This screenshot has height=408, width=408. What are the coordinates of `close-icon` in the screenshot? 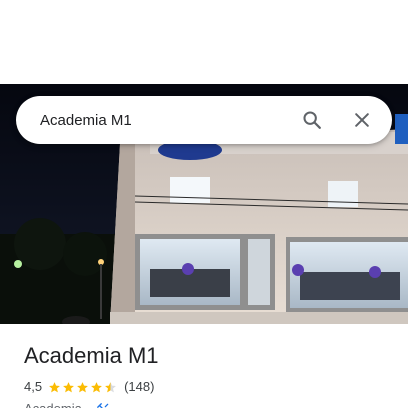 It's located at (362, 120).